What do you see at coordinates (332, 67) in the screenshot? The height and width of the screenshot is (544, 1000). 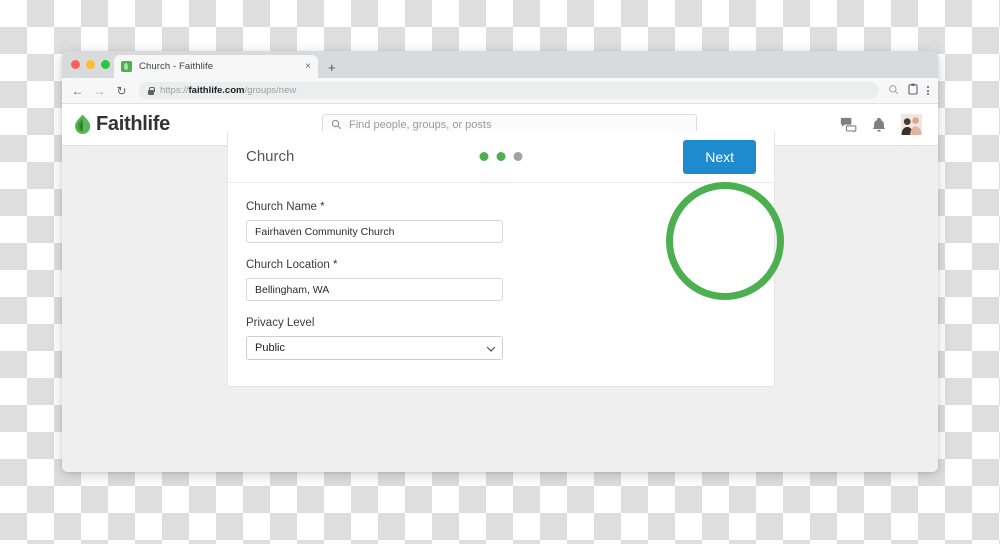 I see `new-tab-button: +` at bounding box center [332, 67].